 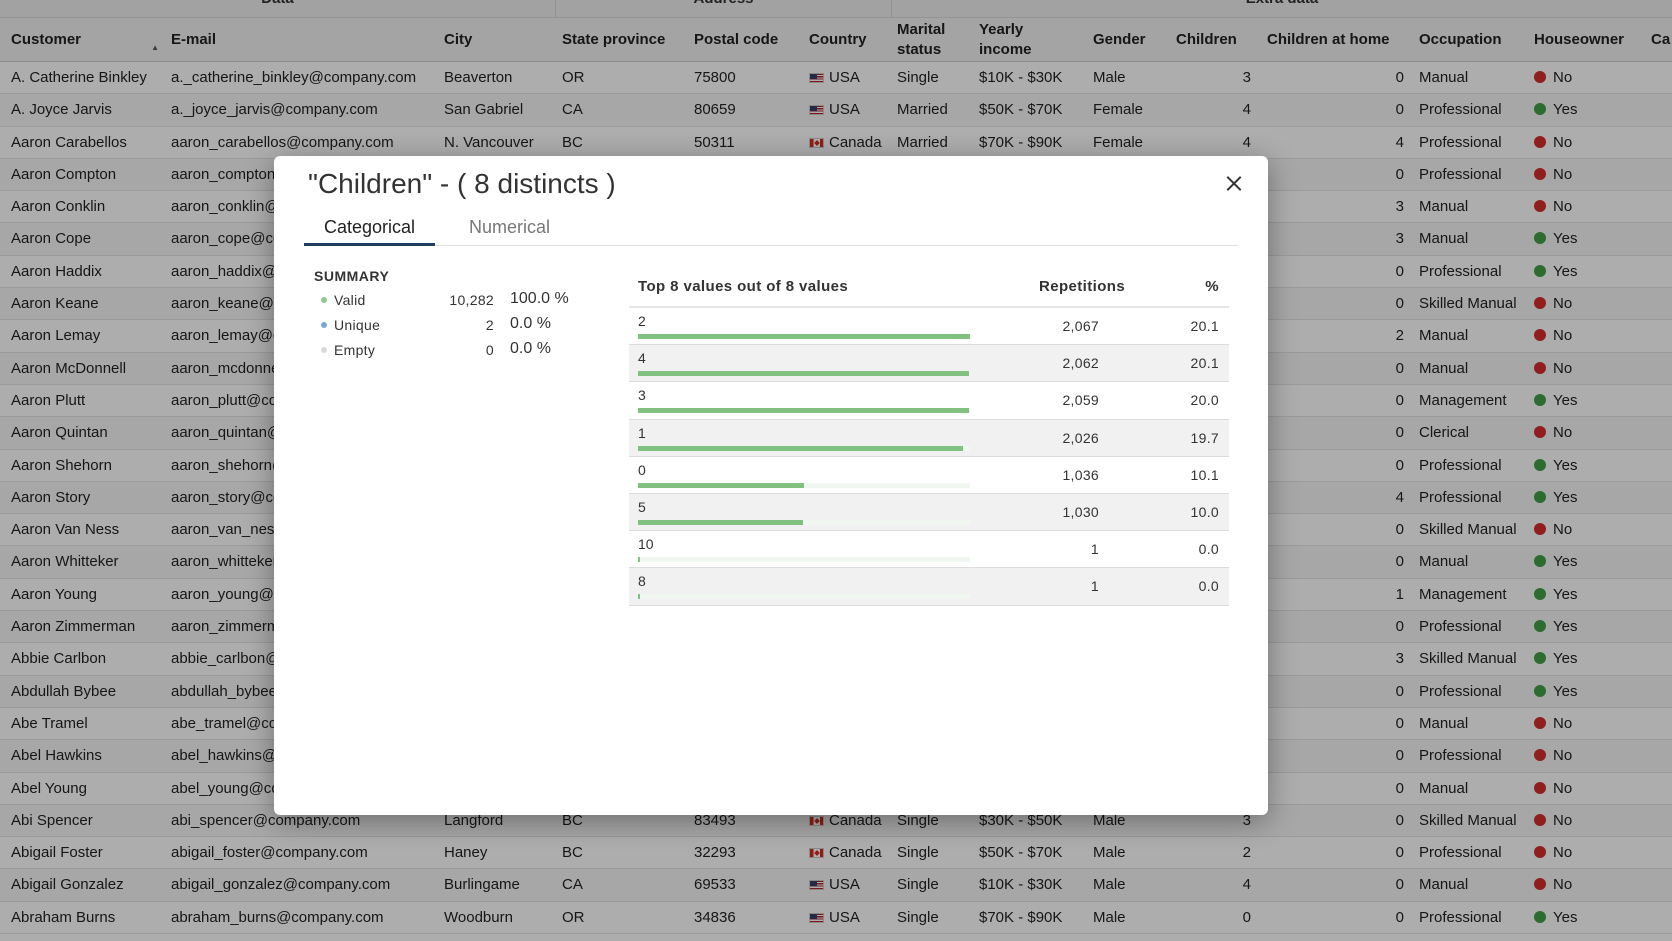 What do you see at coordinates (1204, 400) in the screenshot?
I see `percent-value: 20.0` at bounding box center [1204, 400].